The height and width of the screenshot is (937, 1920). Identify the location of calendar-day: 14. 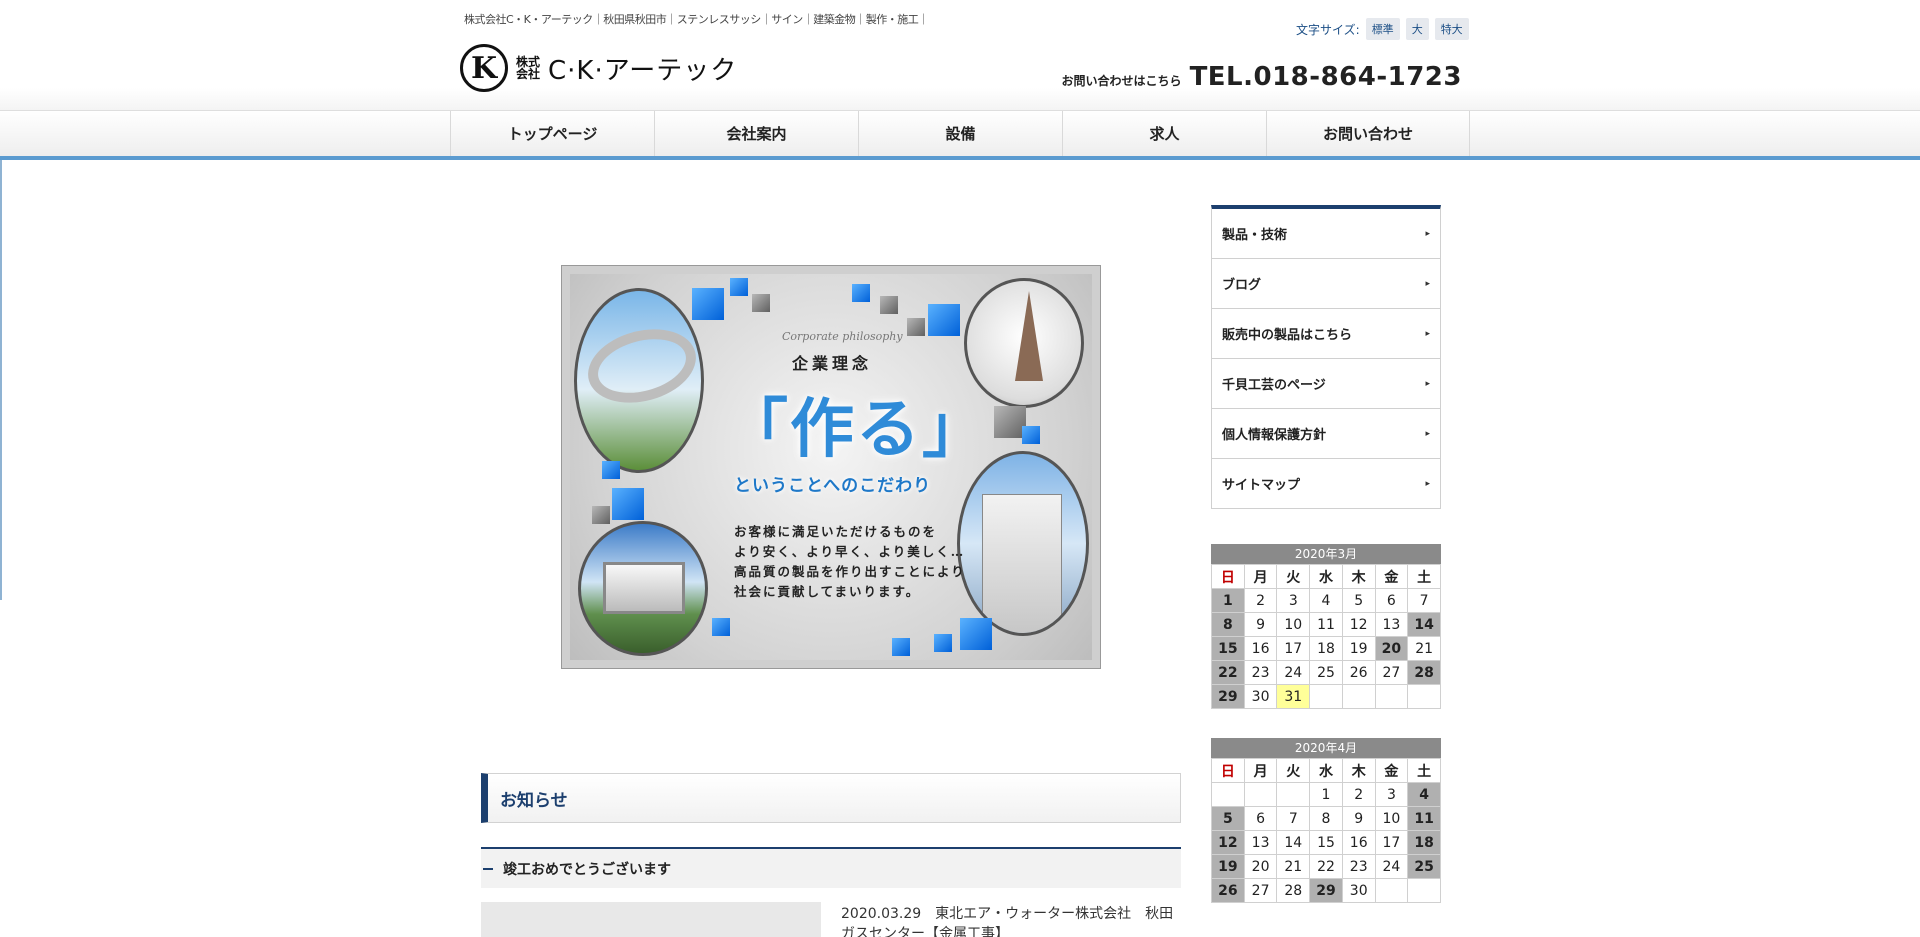
(1293, 842).